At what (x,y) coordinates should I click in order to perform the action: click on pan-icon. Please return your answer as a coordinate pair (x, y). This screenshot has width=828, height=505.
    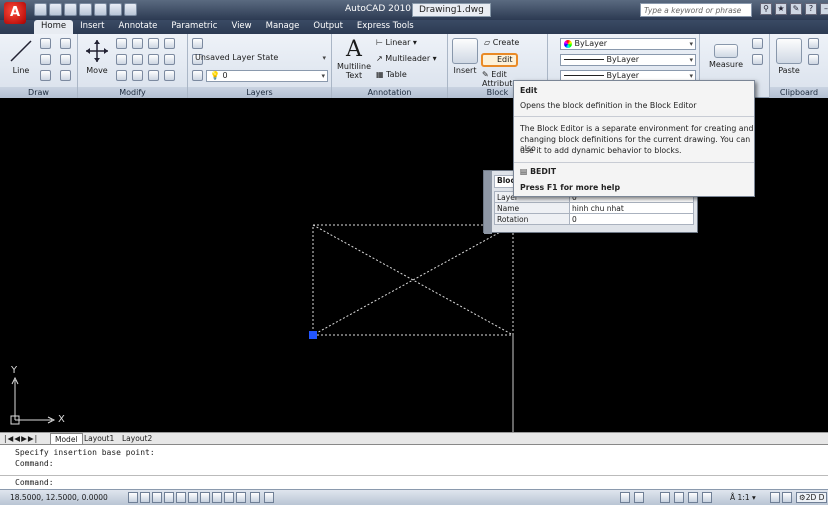
    Looking at the image, I should click on (665, 497).